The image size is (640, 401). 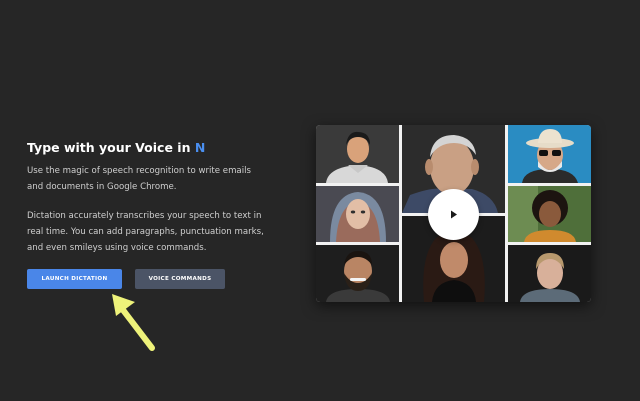 I want to click on play-button, so click(x=453, y=214).